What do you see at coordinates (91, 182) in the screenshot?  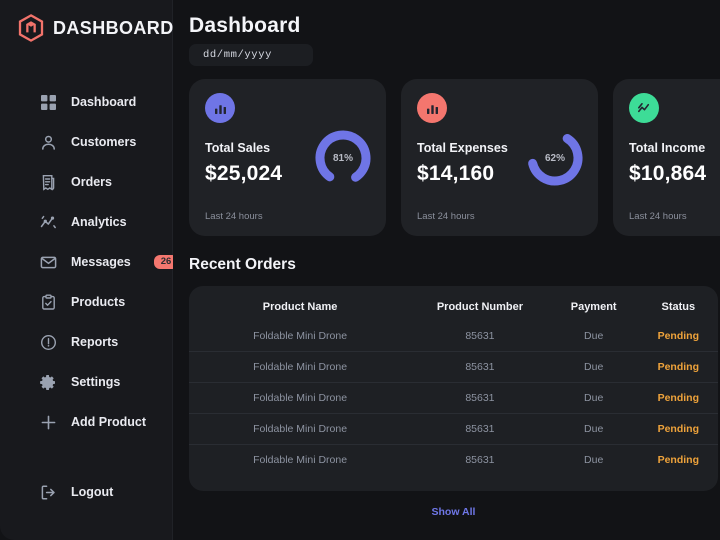 I see `sidebar-item-label: Orders` at bounding box center [91, 182].